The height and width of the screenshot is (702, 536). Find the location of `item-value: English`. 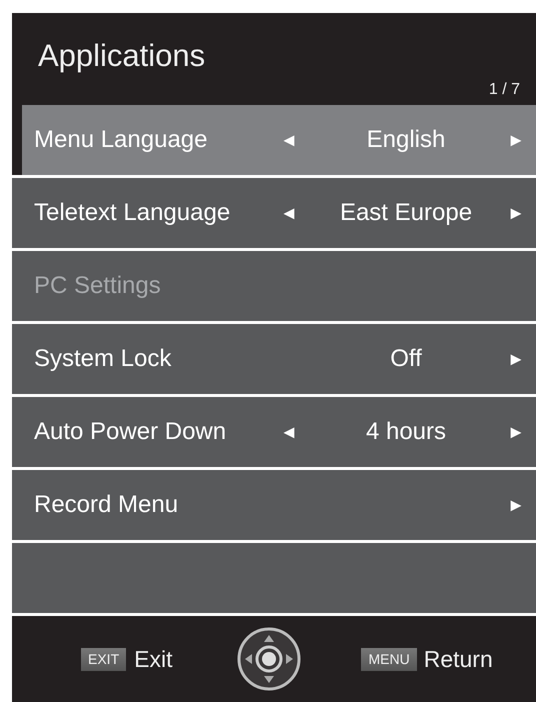

item-value: English is located at coordinates (406, 139).